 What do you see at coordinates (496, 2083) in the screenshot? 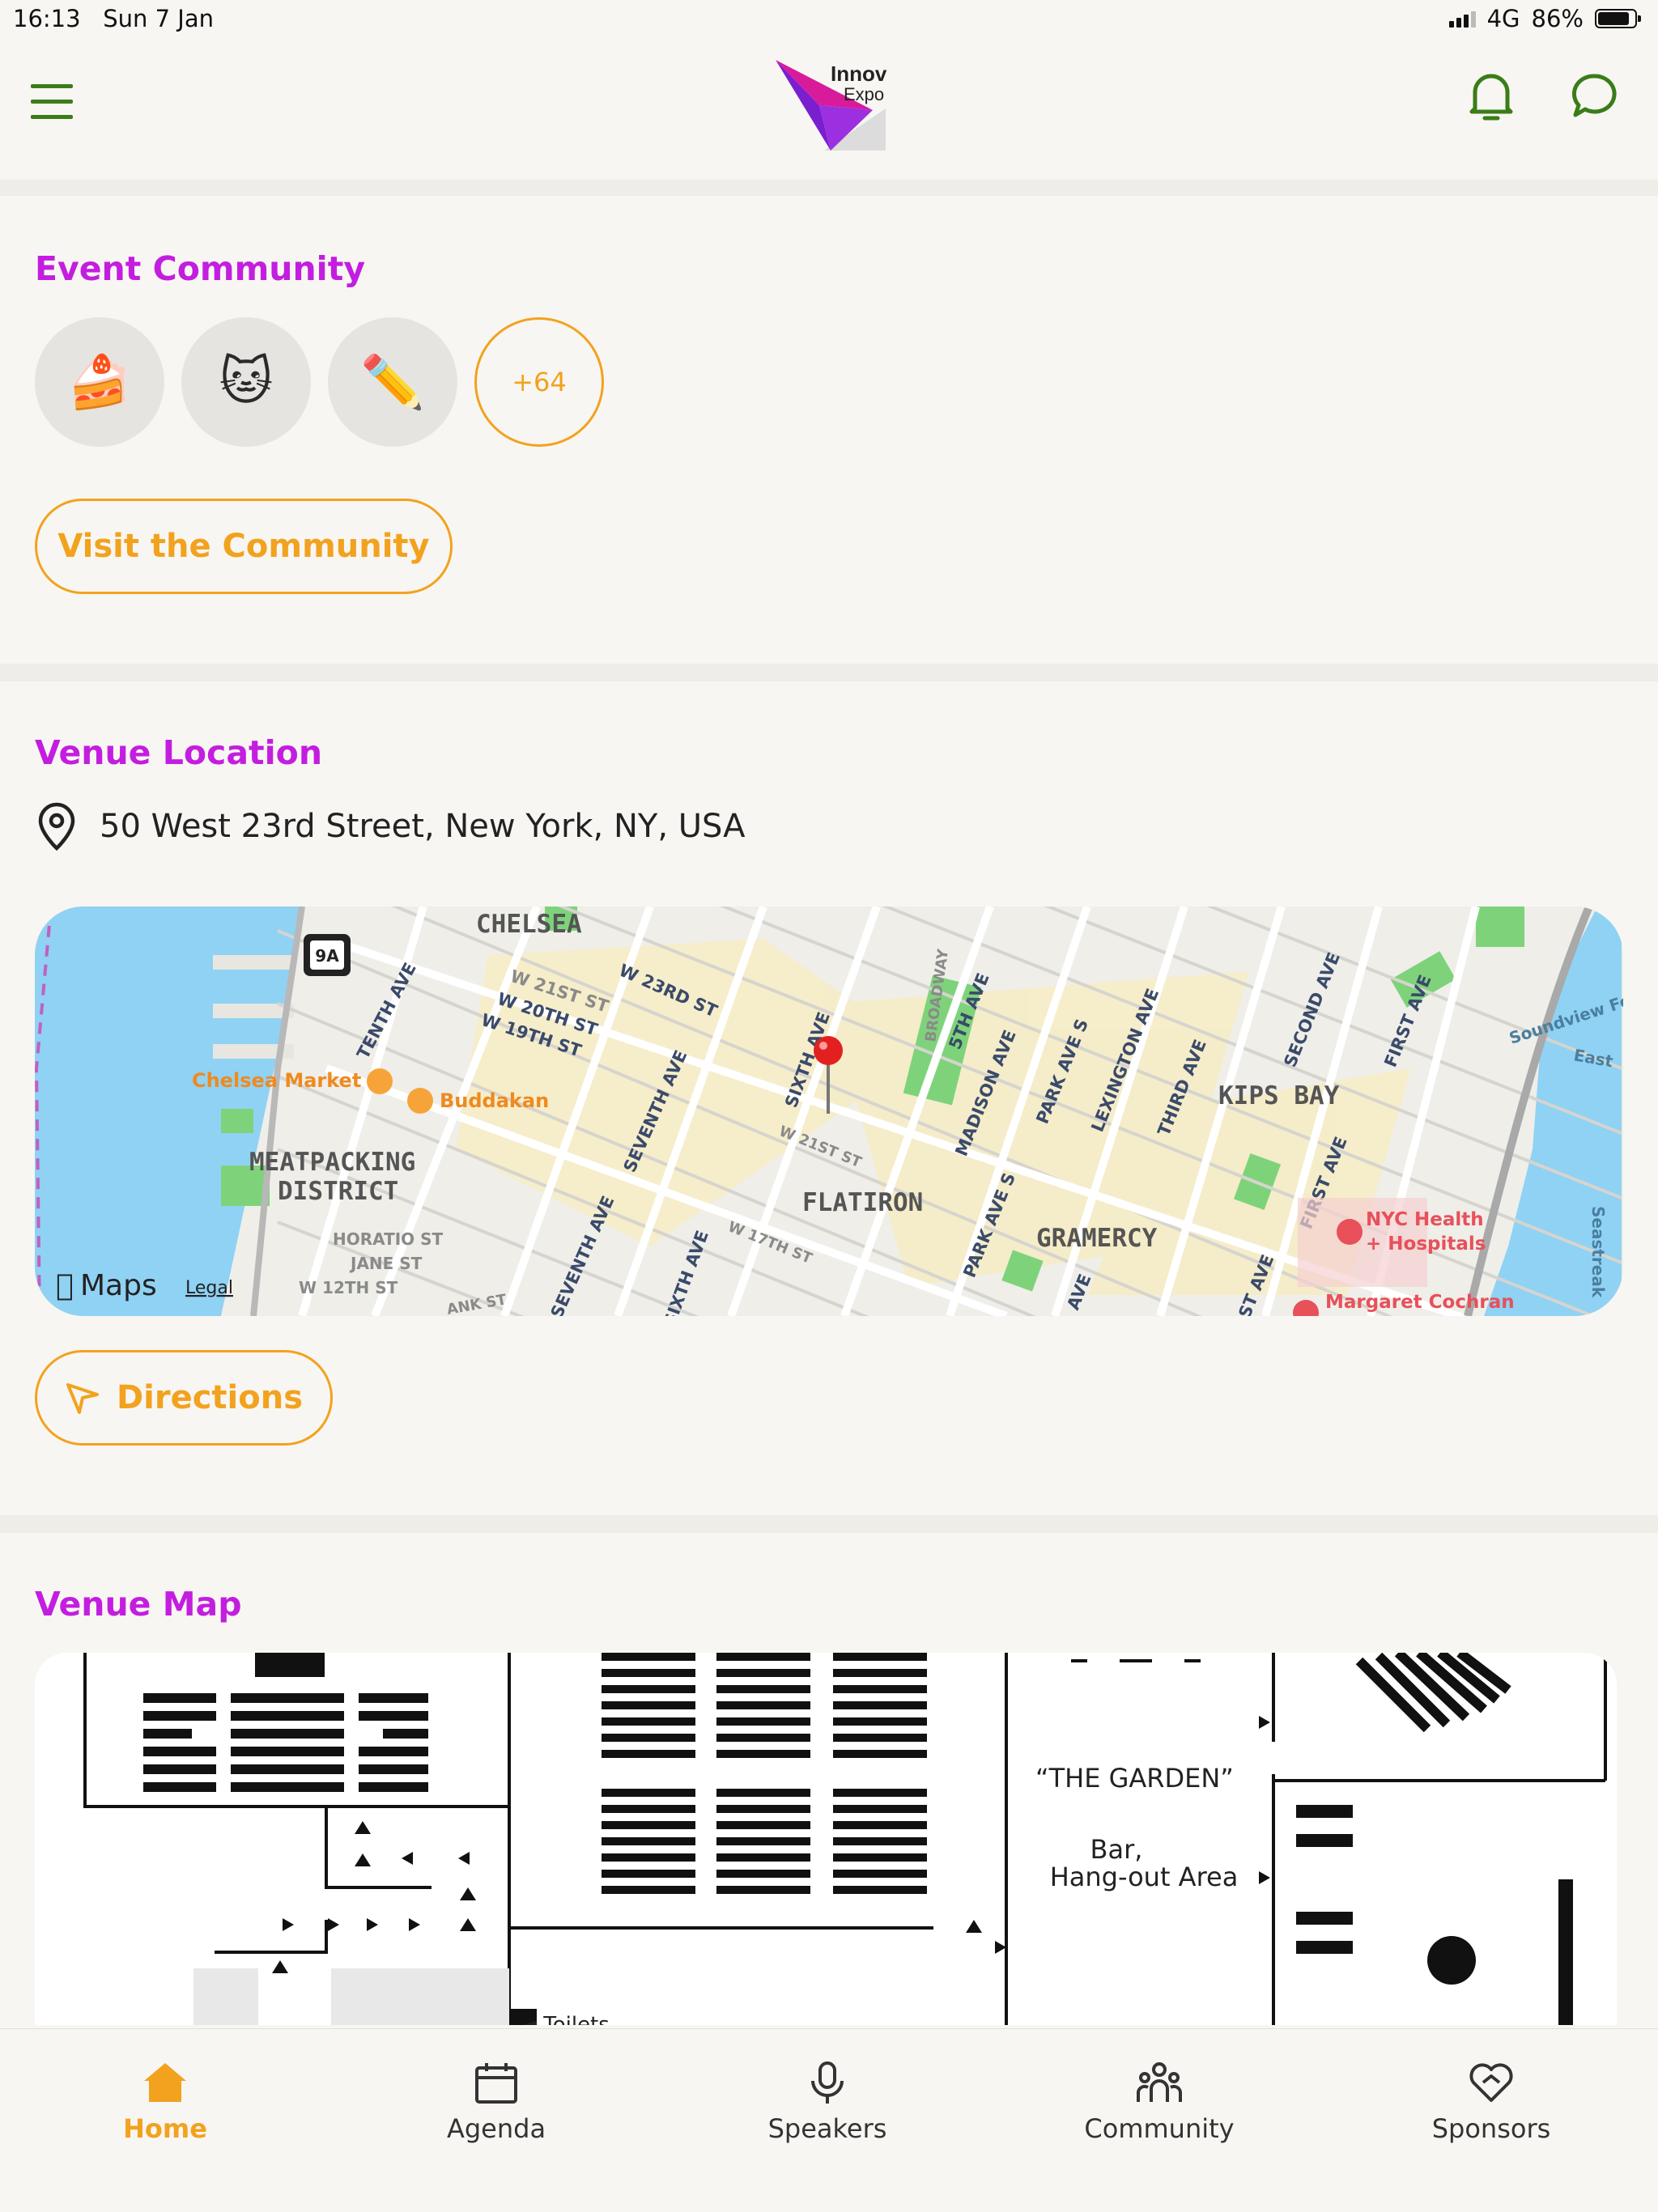
I see `calendar-icon` at bounding box center [496, 2083].